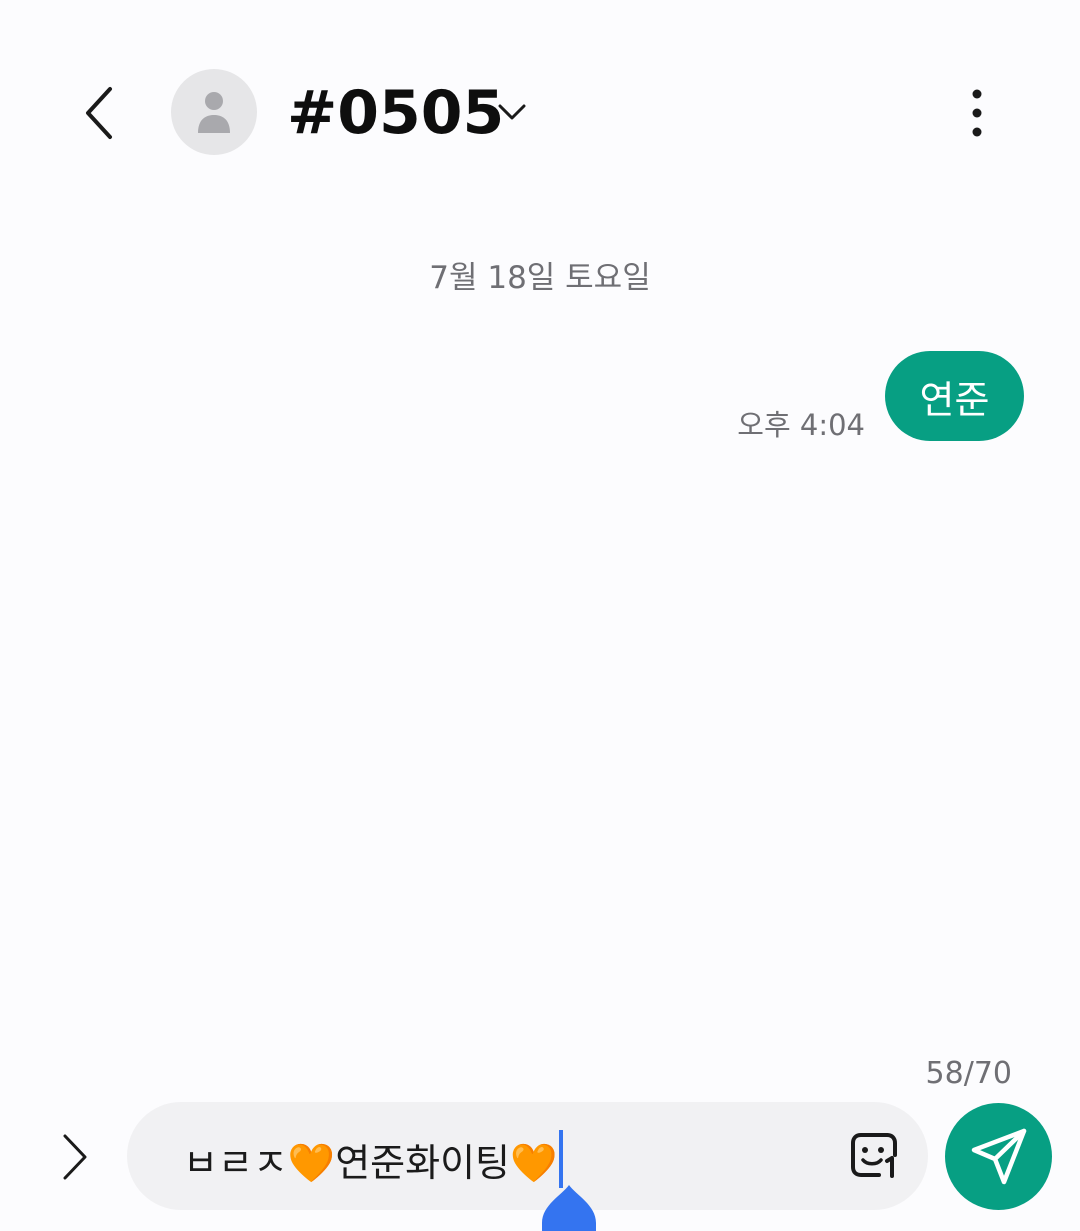 The height and width of the screenshot is (1231, 1080). I want to click on conversation-title: #0505, so click(395, 113).